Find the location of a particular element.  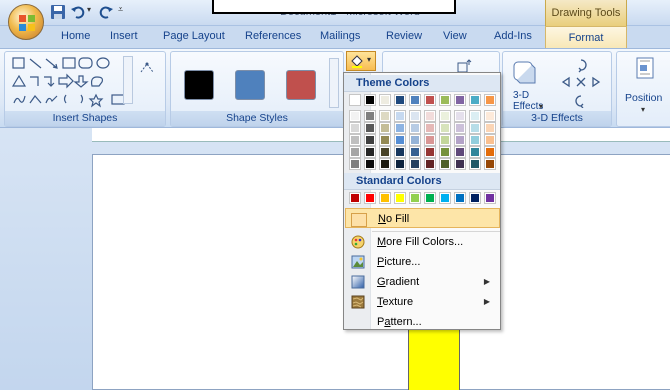

office-button is located at coordinates (26, 22).